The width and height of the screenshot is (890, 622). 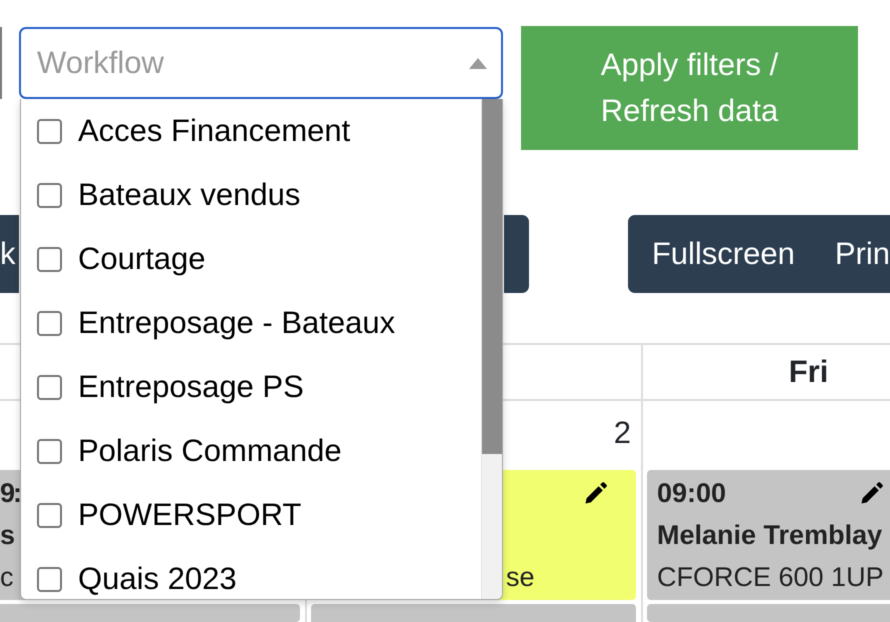 I want to click on toolbar-button: Prin, so click(x=852, y=254).